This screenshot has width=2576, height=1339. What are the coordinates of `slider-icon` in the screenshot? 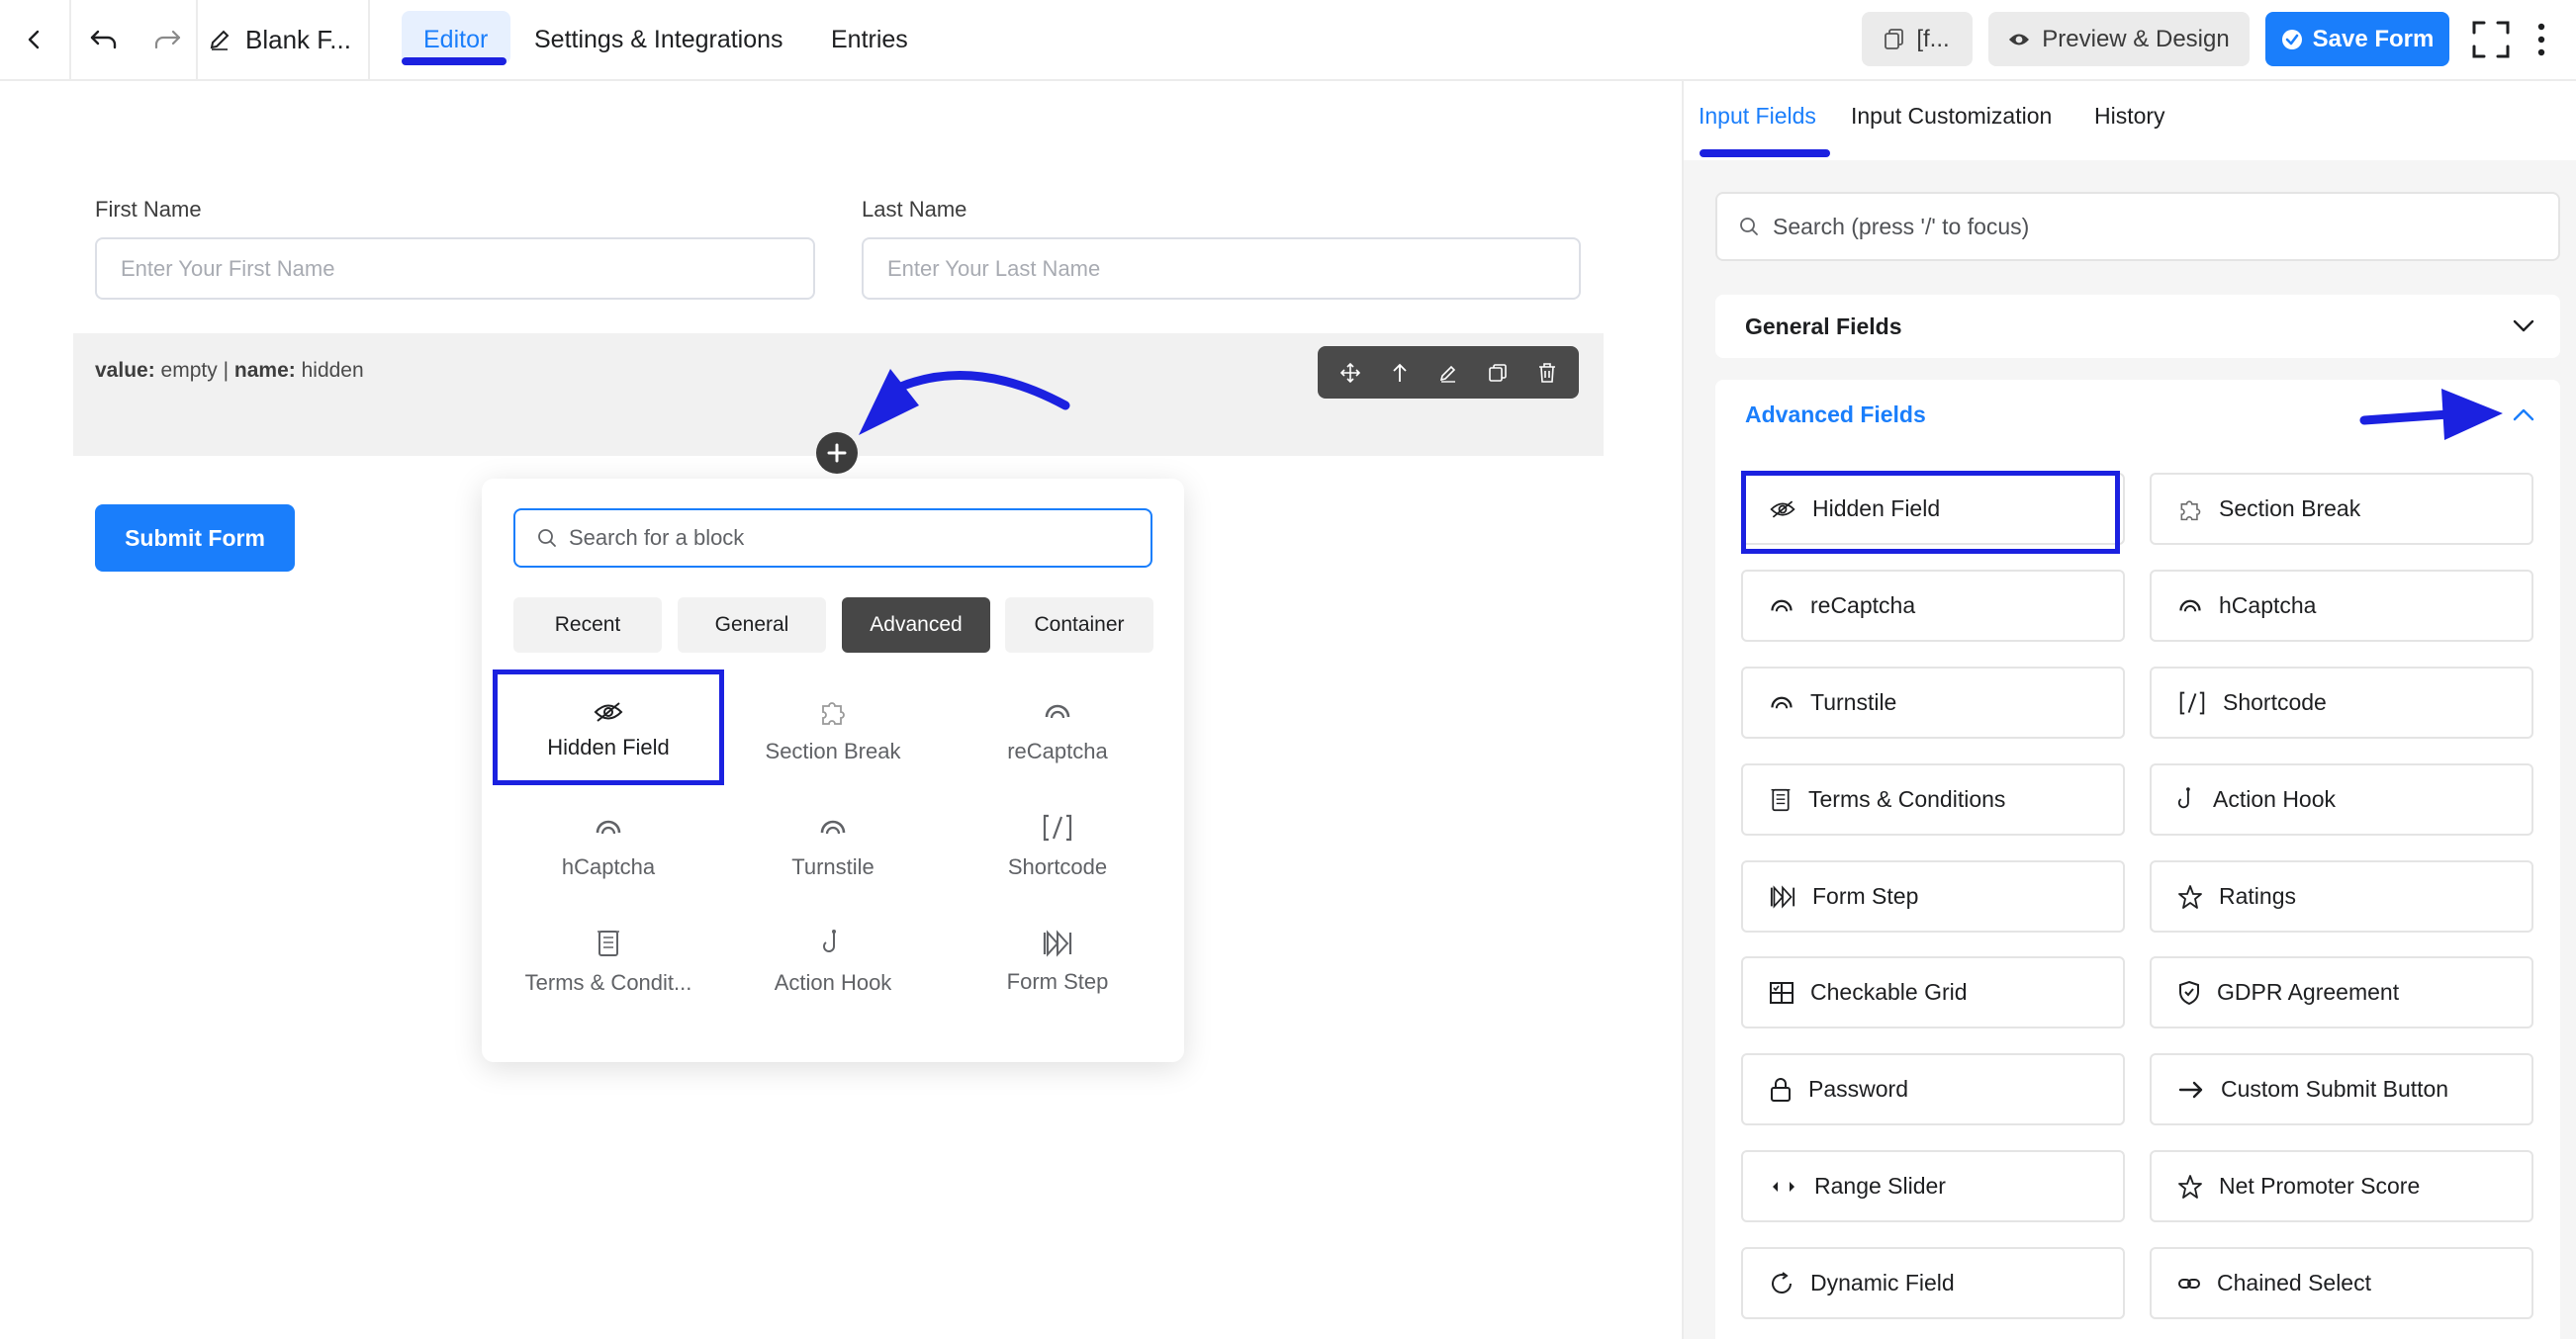 It's located at (1784, 1187).